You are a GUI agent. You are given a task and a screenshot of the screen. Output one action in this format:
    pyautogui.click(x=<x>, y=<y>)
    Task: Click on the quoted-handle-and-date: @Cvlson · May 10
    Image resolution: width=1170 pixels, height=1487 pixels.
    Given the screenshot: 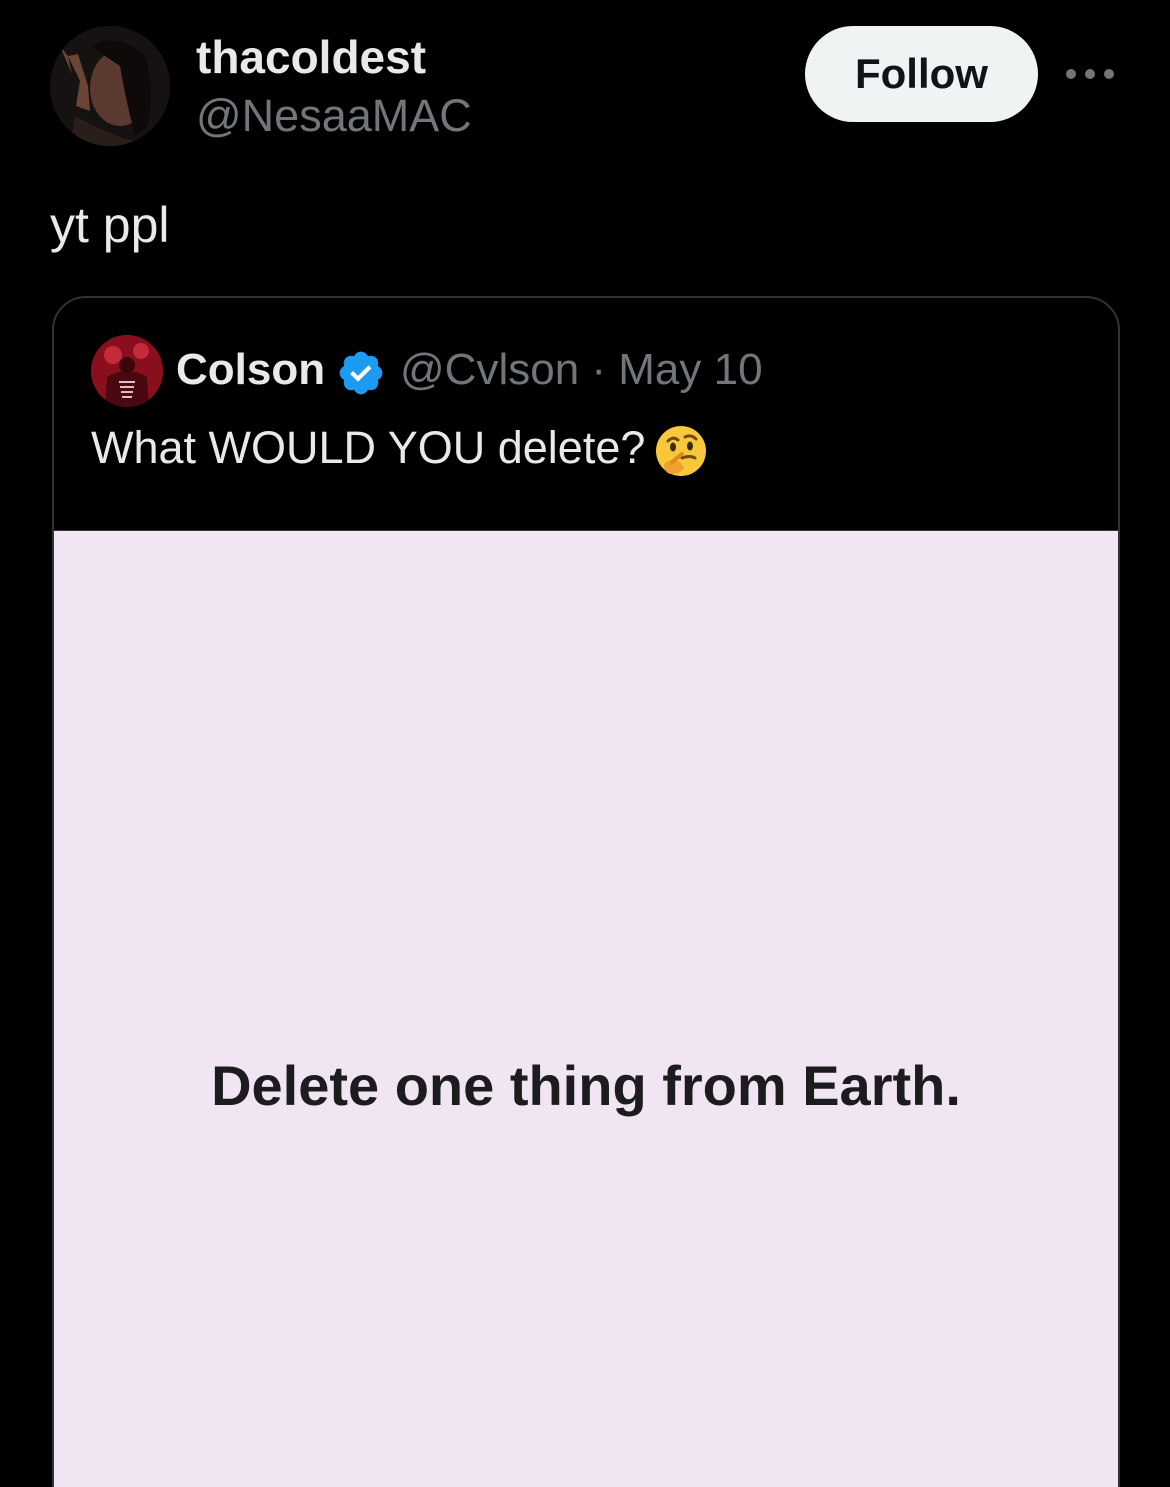 What is the action you would take?
    pyautogui.click(x=581, y=370)
    